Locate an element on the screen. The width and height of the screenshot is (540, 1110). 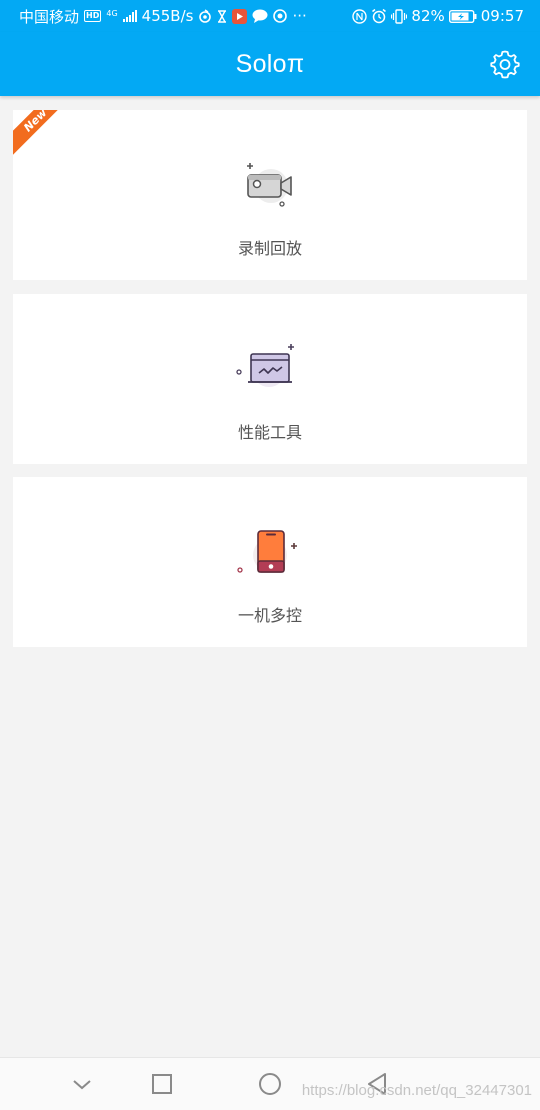
square-icon is located at coordinates (162, 1084).